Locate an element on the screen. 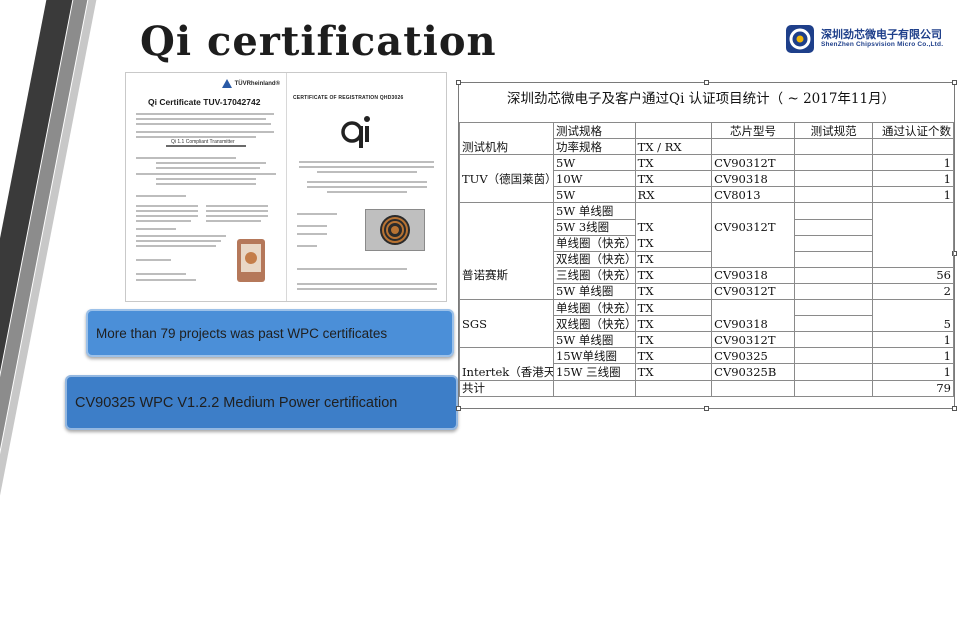  logo-name-cn: 深圳劲芯微电子有限公司 is located at coordinates (881, 35).